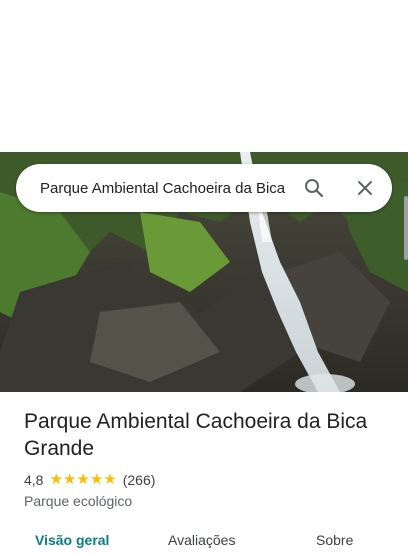 This screenshot has height=556, width=408. Describe the element at coordinates (34, 480) in the screenshot. I see `rating-value: 4,8` at that location.